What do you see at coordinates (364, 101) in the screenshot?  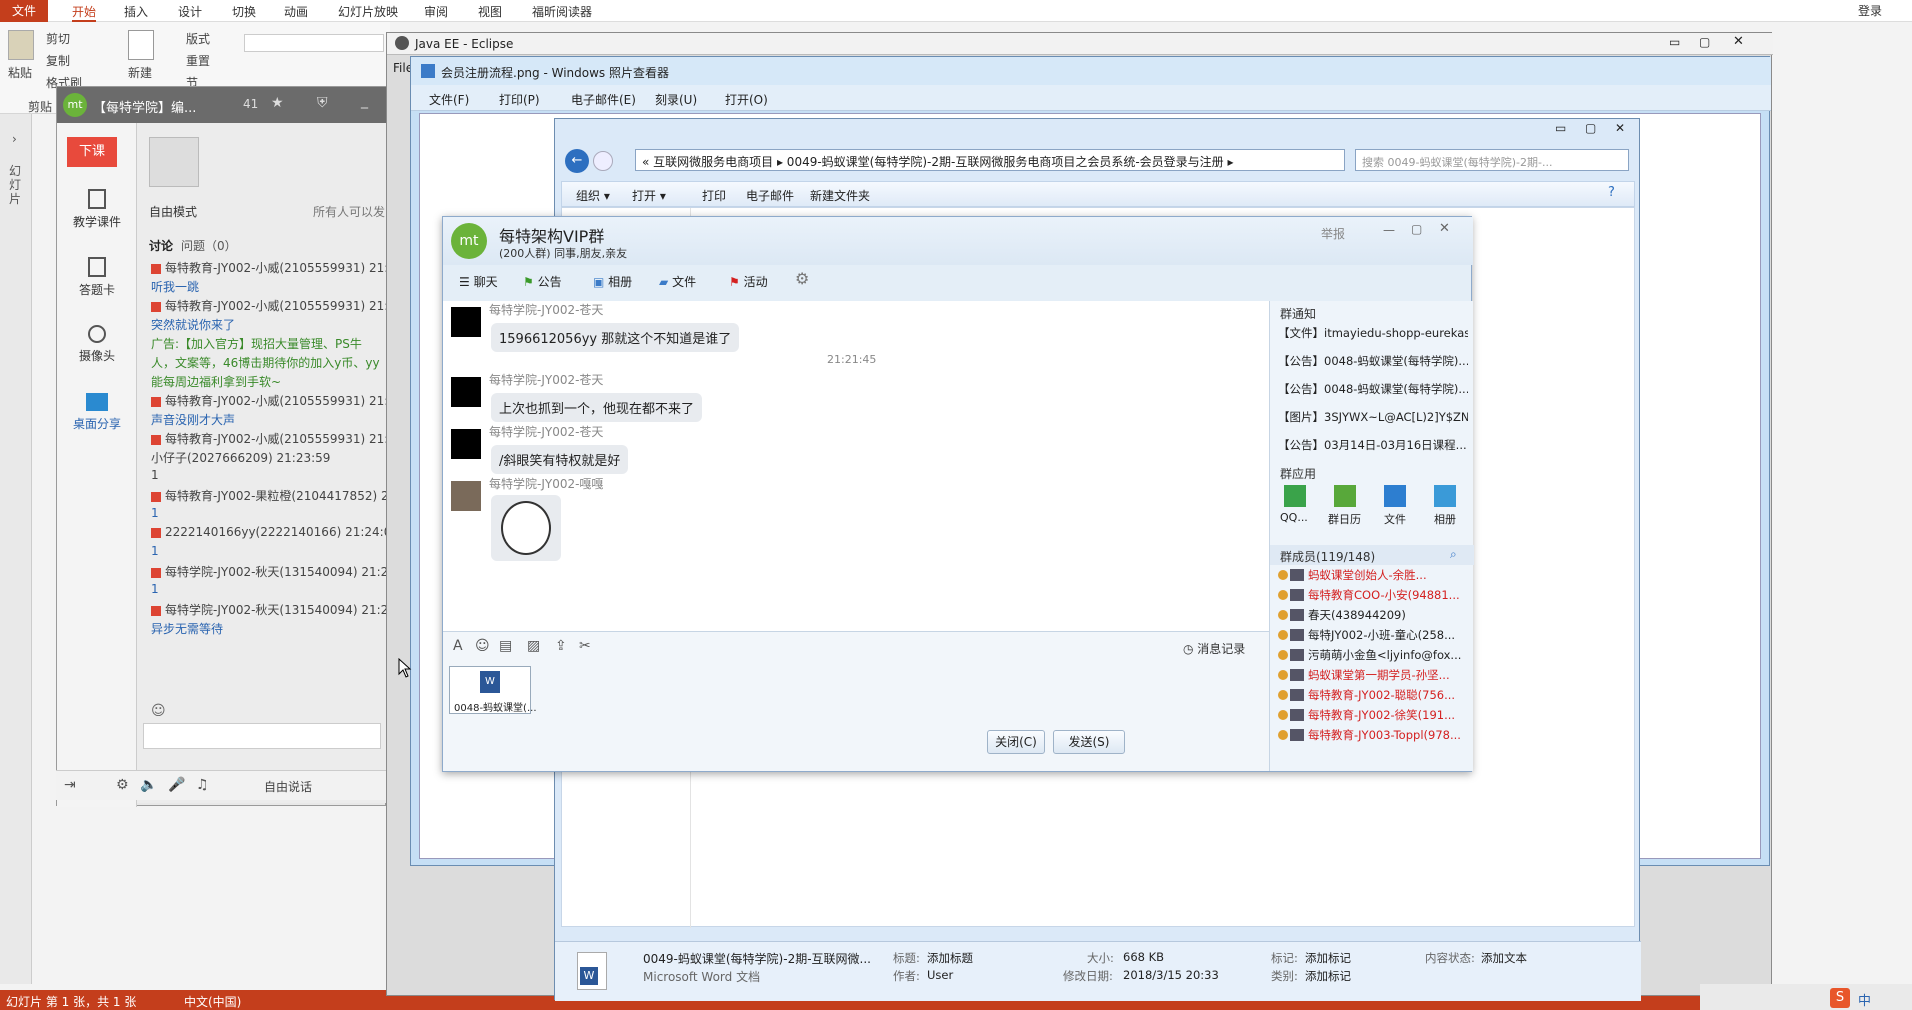 I see `minimize-icon: _` at bounding box center [364, 101].